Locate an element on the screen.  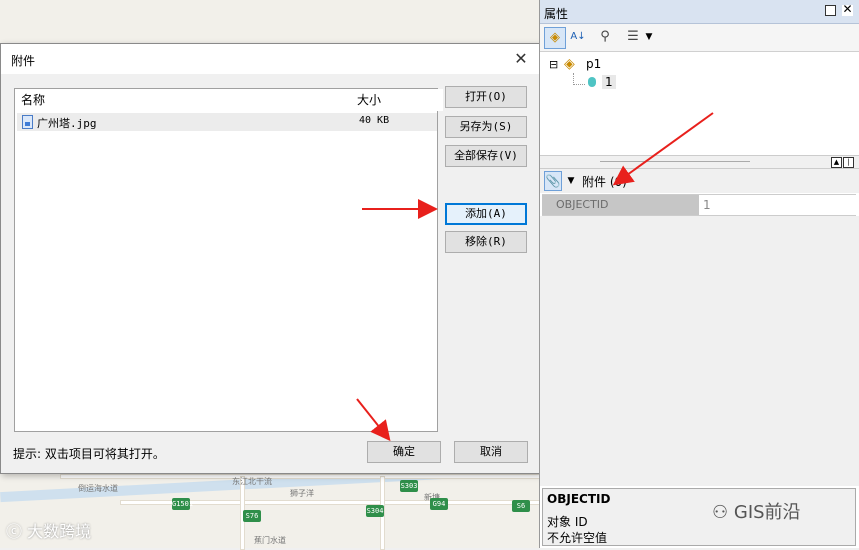
highway-shield: S304 is located at coordinates (375, 511).